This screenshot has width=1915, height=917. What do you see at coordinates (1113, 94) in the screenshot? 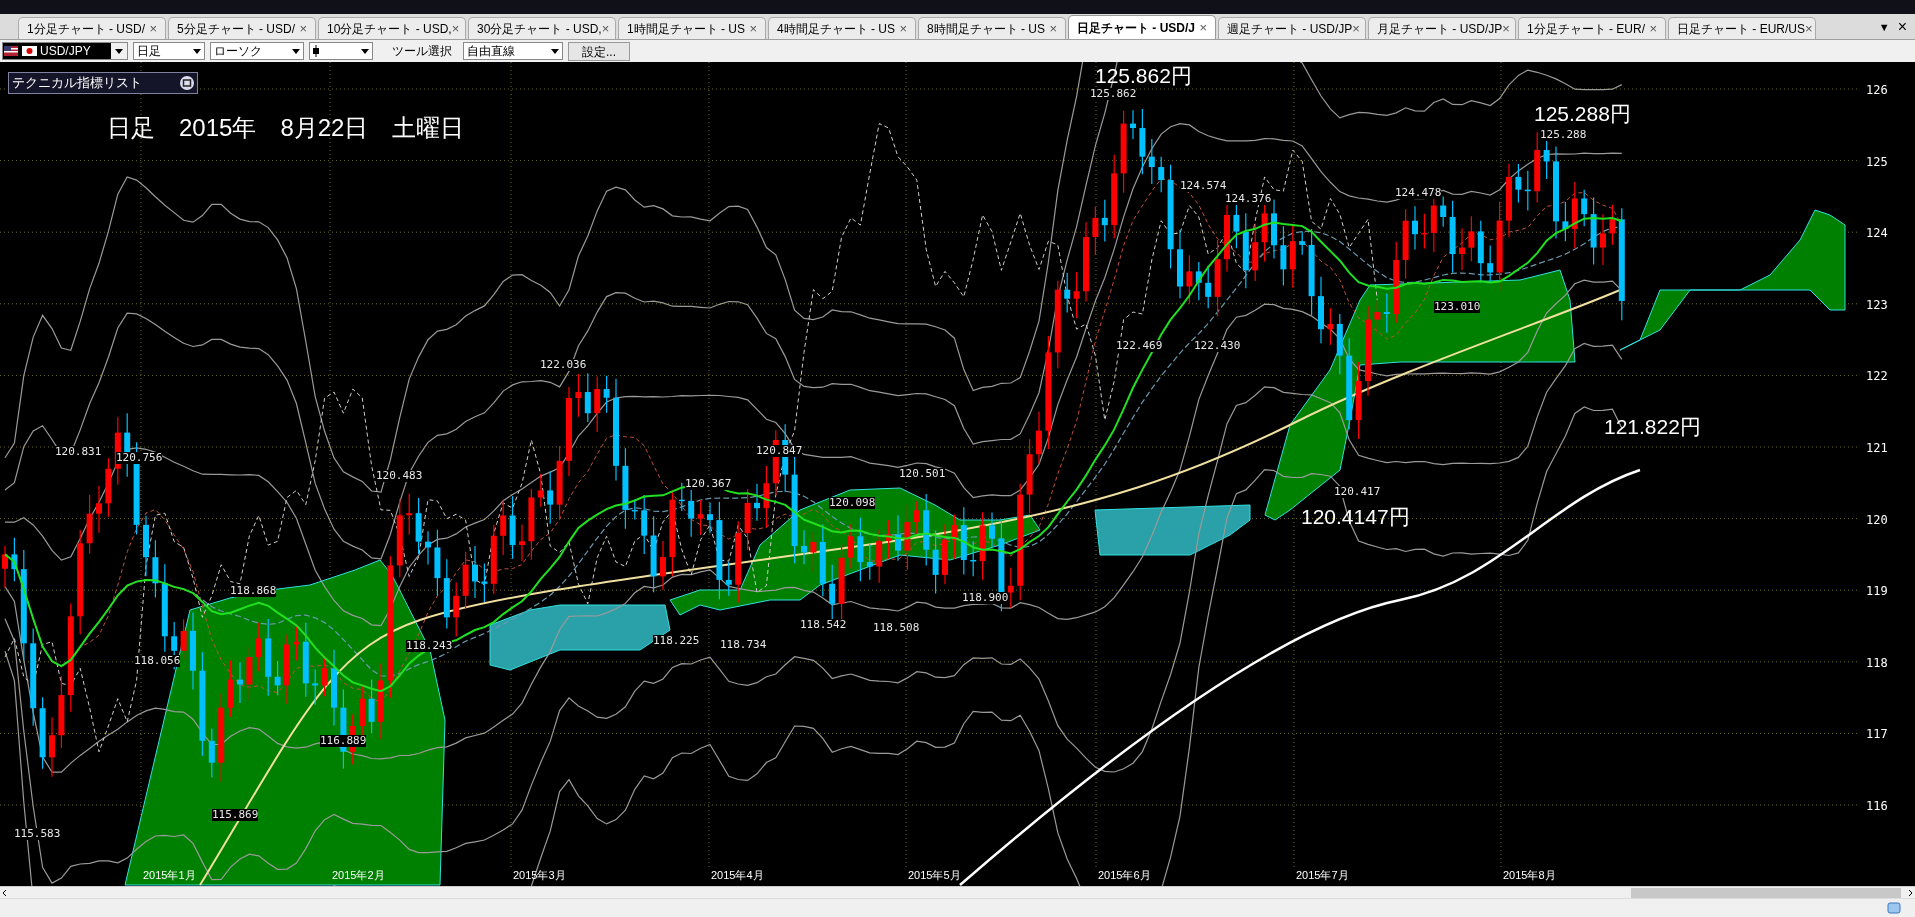
I see `price-label: 125.862` at bounding box center [1113, 94].